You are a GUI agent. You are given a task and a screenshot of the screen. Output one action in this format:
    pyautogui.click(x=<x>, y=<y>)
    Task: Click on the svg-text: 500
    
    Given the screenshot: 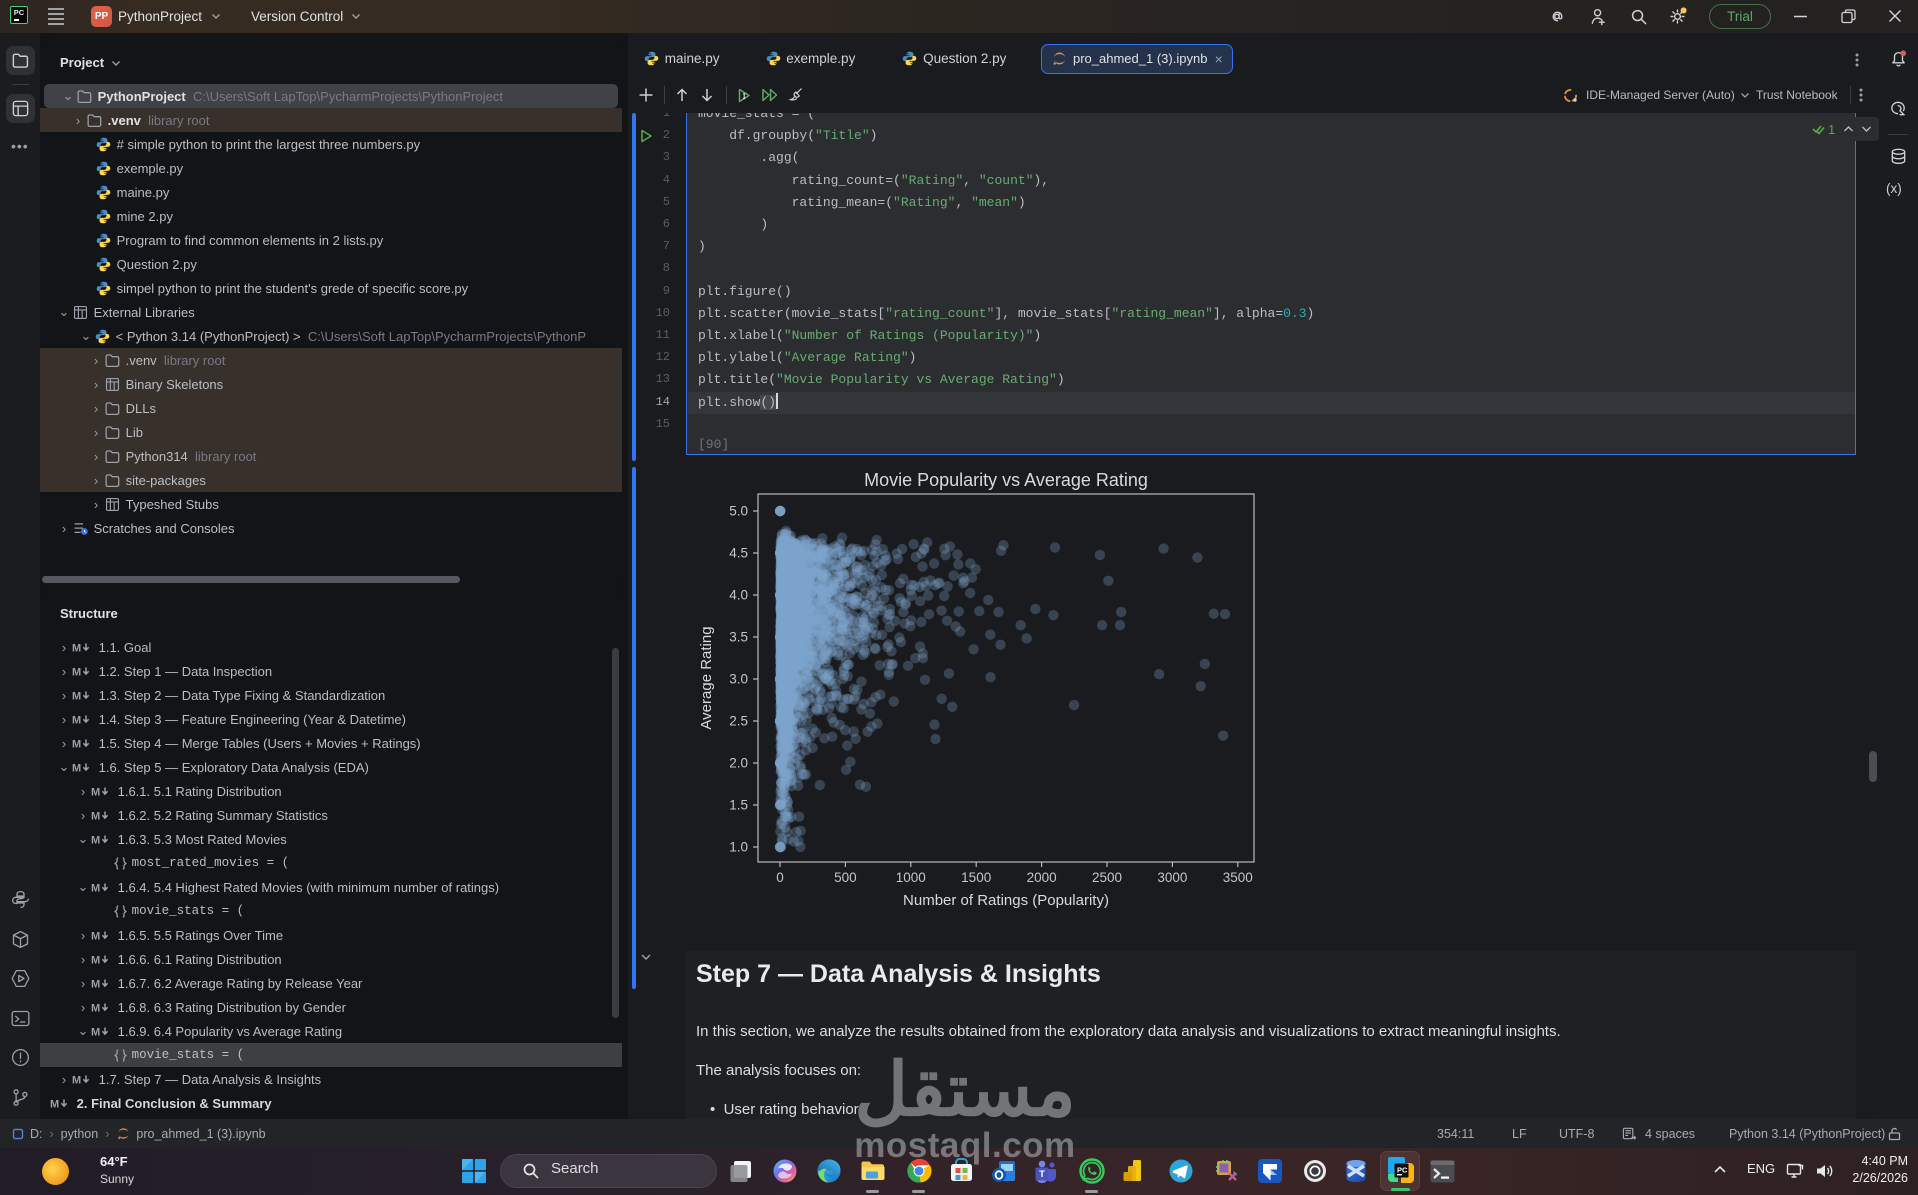 What is the action you would take?
    pyautogui.click(x=845, y=877)
    